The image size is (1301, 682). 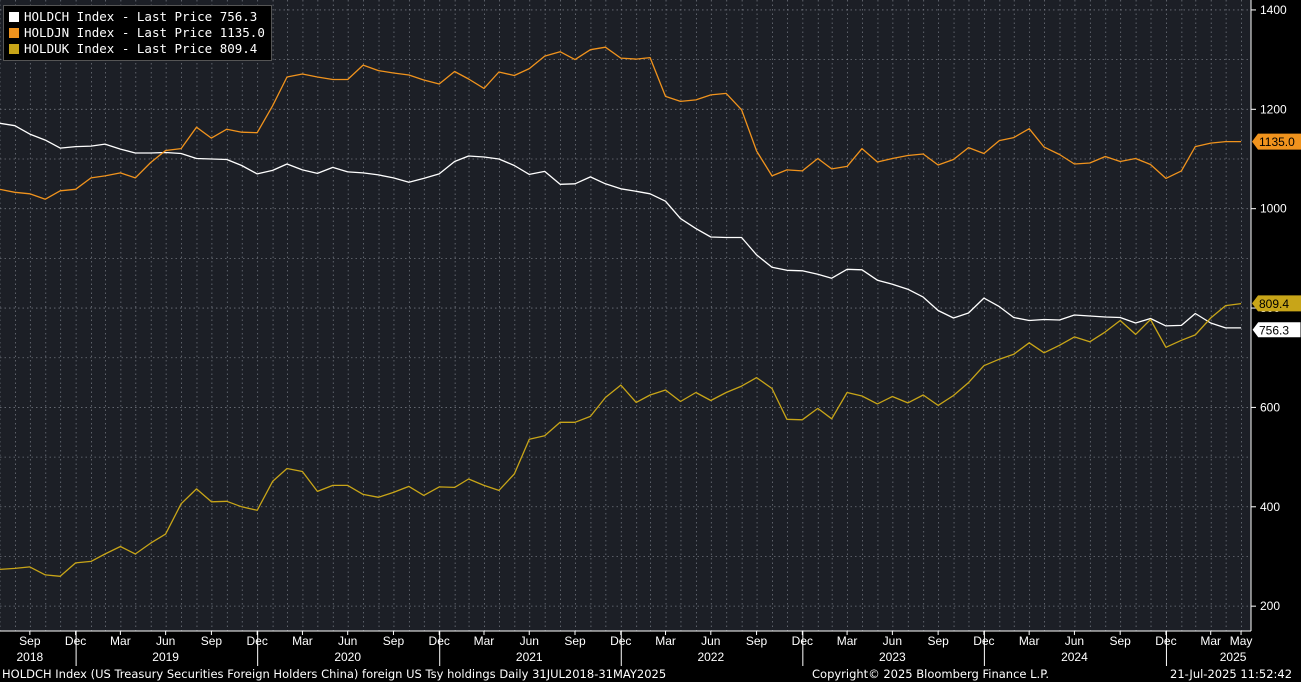 I want to click on legend-ticker: HOLDUK Index, so click(x=69, y=48).